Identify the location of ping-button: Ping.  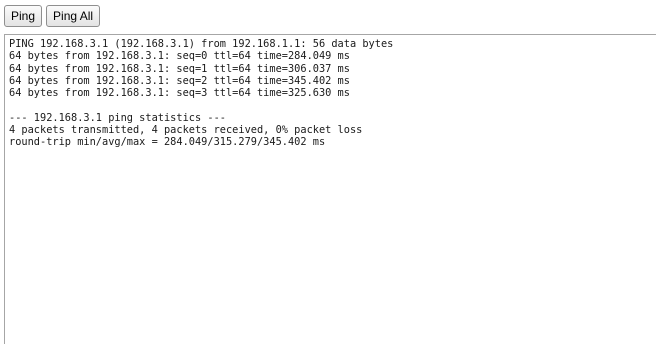
(23, 16).